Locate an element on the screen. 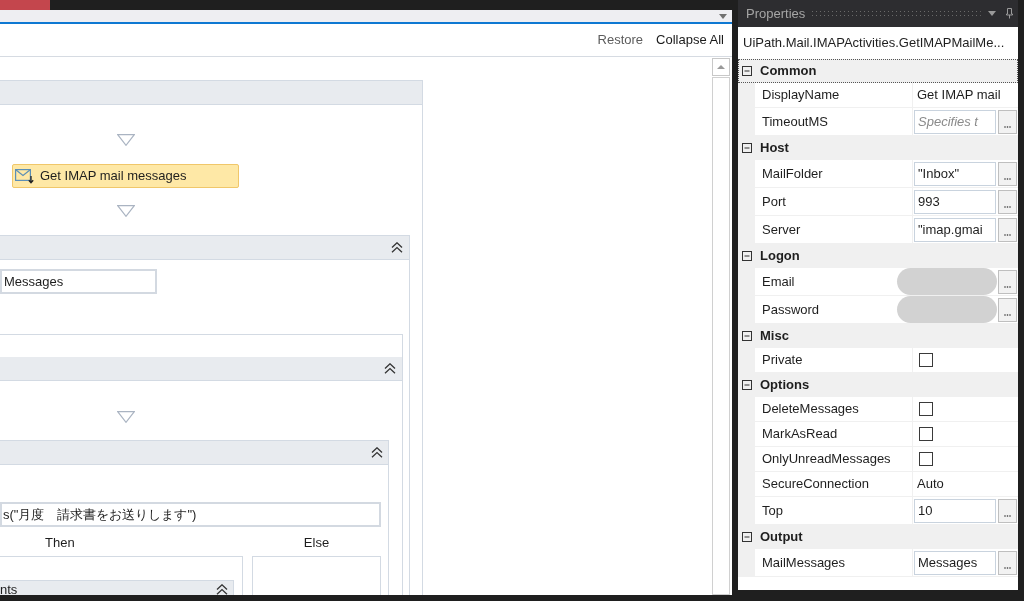 This screenshot has width=1024, height=601. activity-title: nts is located at coordinates (9, 588).